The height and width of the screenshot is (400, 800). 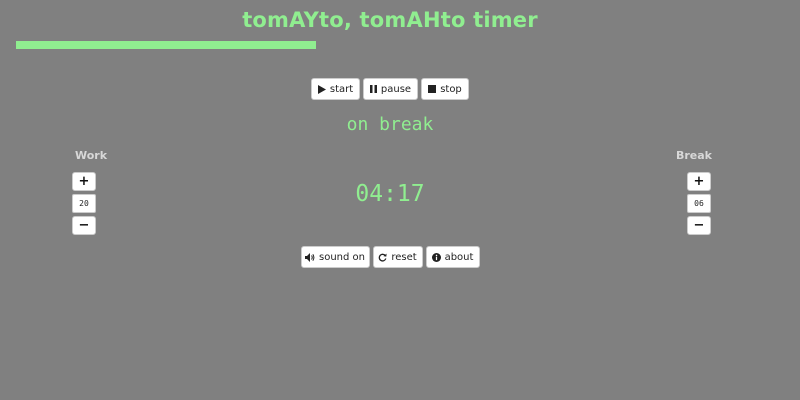 I want to click on break-value: 06, so click(x=699, y=203).